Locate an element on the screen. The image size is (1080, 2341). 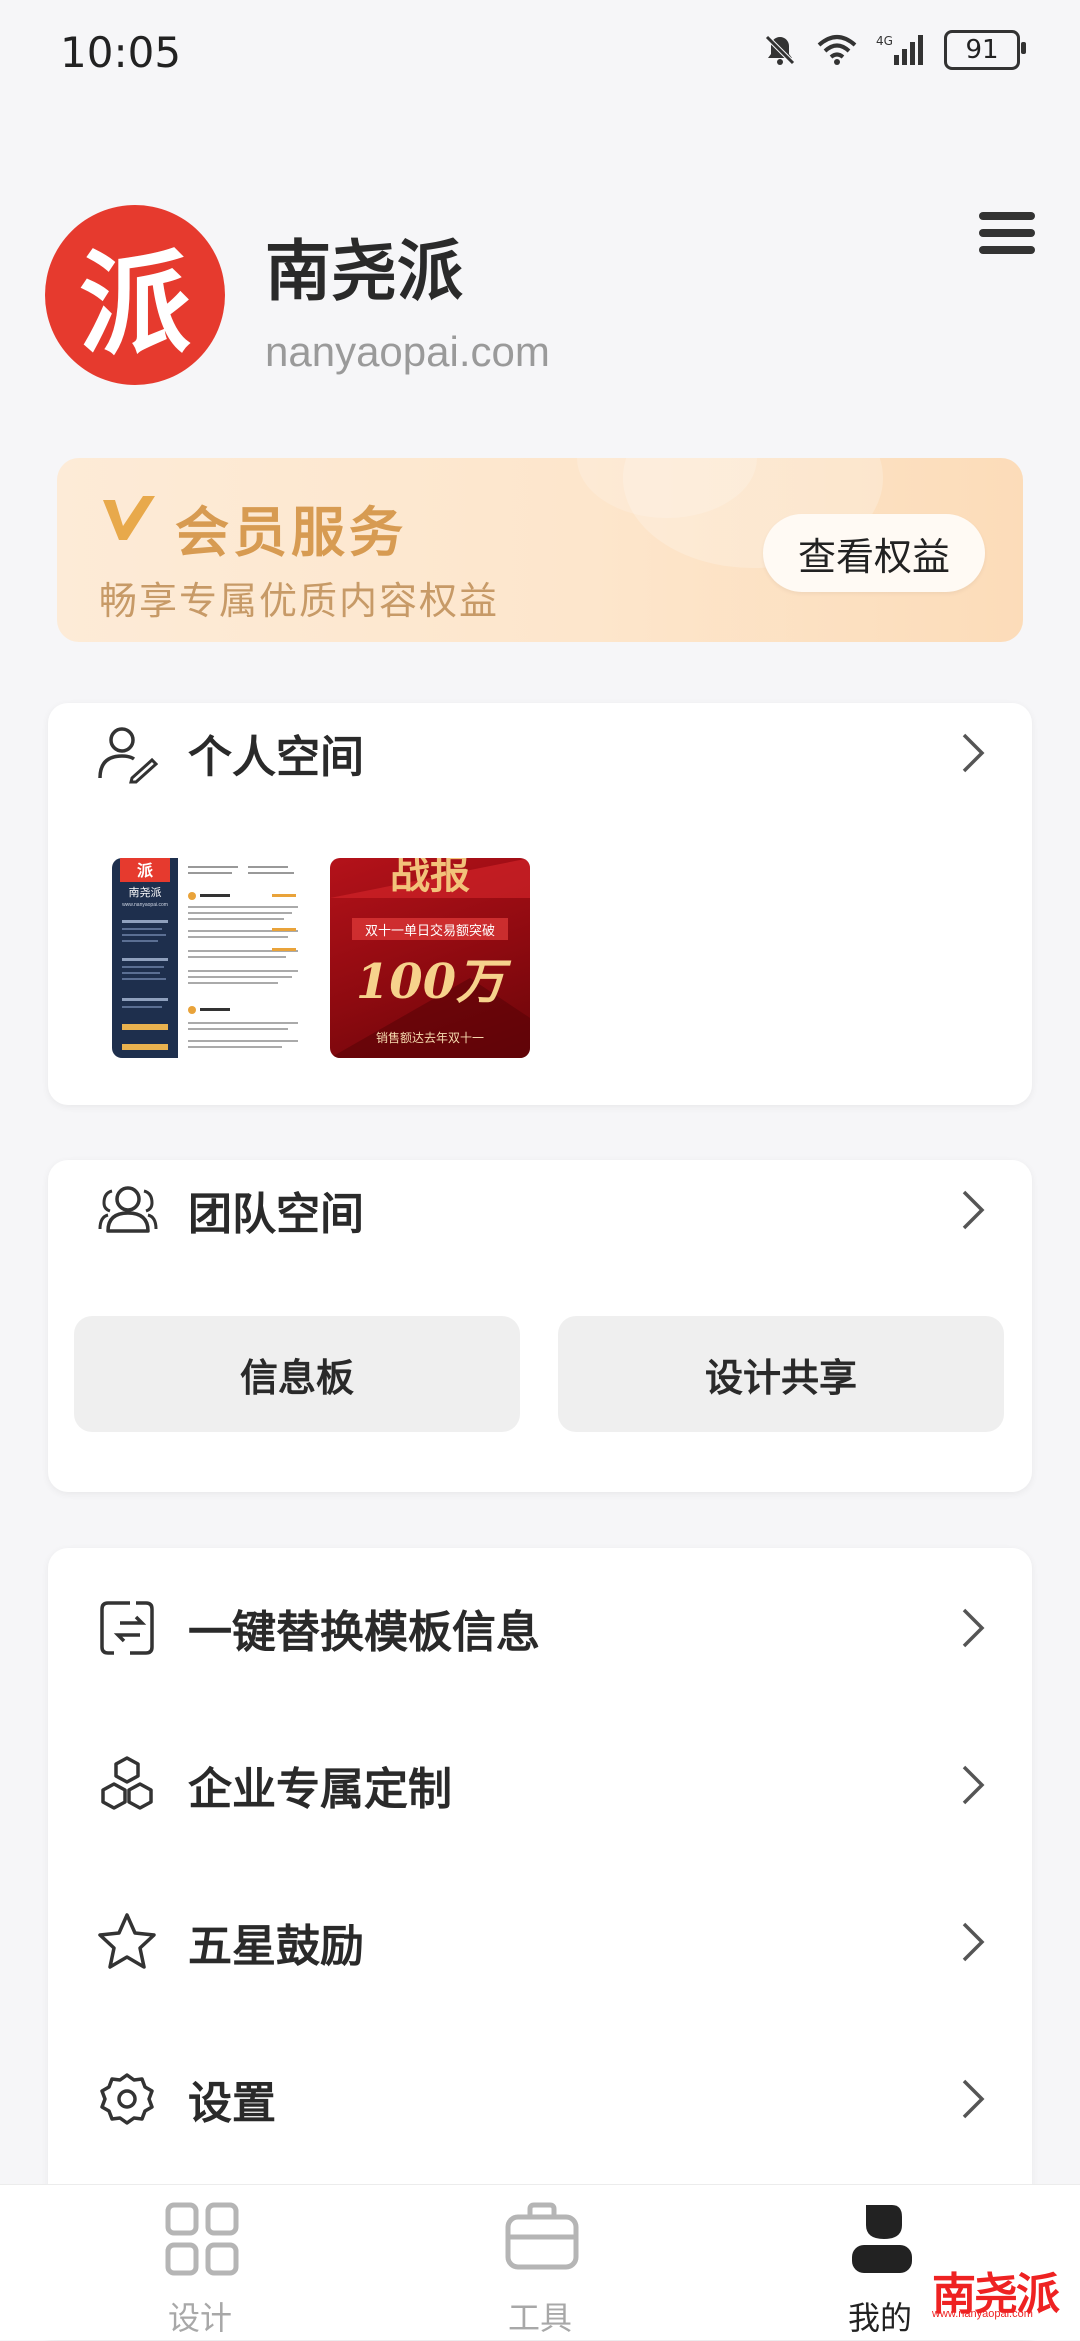
profile-website: nanyaopai.com is located at coordinates (407, 351).